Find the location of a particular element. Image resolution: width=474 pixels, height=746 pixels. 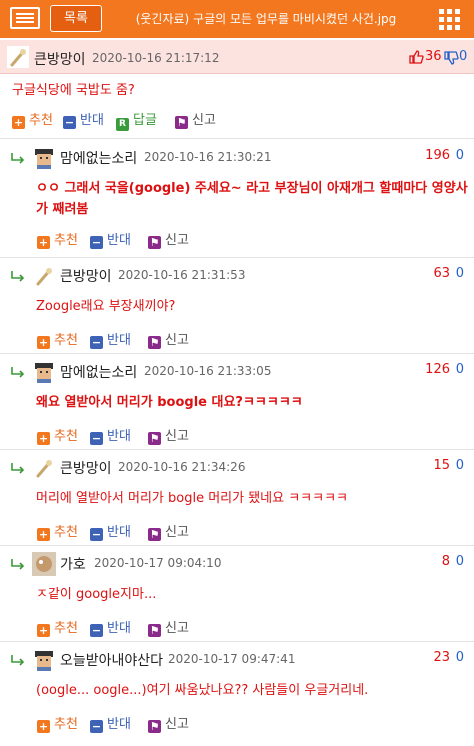

comment-text: 머리에 열받아서 머리가 bogle 머리가 됐네요 ㅋㅋㅋㅋㅋ is located at coordinates (192, 498).